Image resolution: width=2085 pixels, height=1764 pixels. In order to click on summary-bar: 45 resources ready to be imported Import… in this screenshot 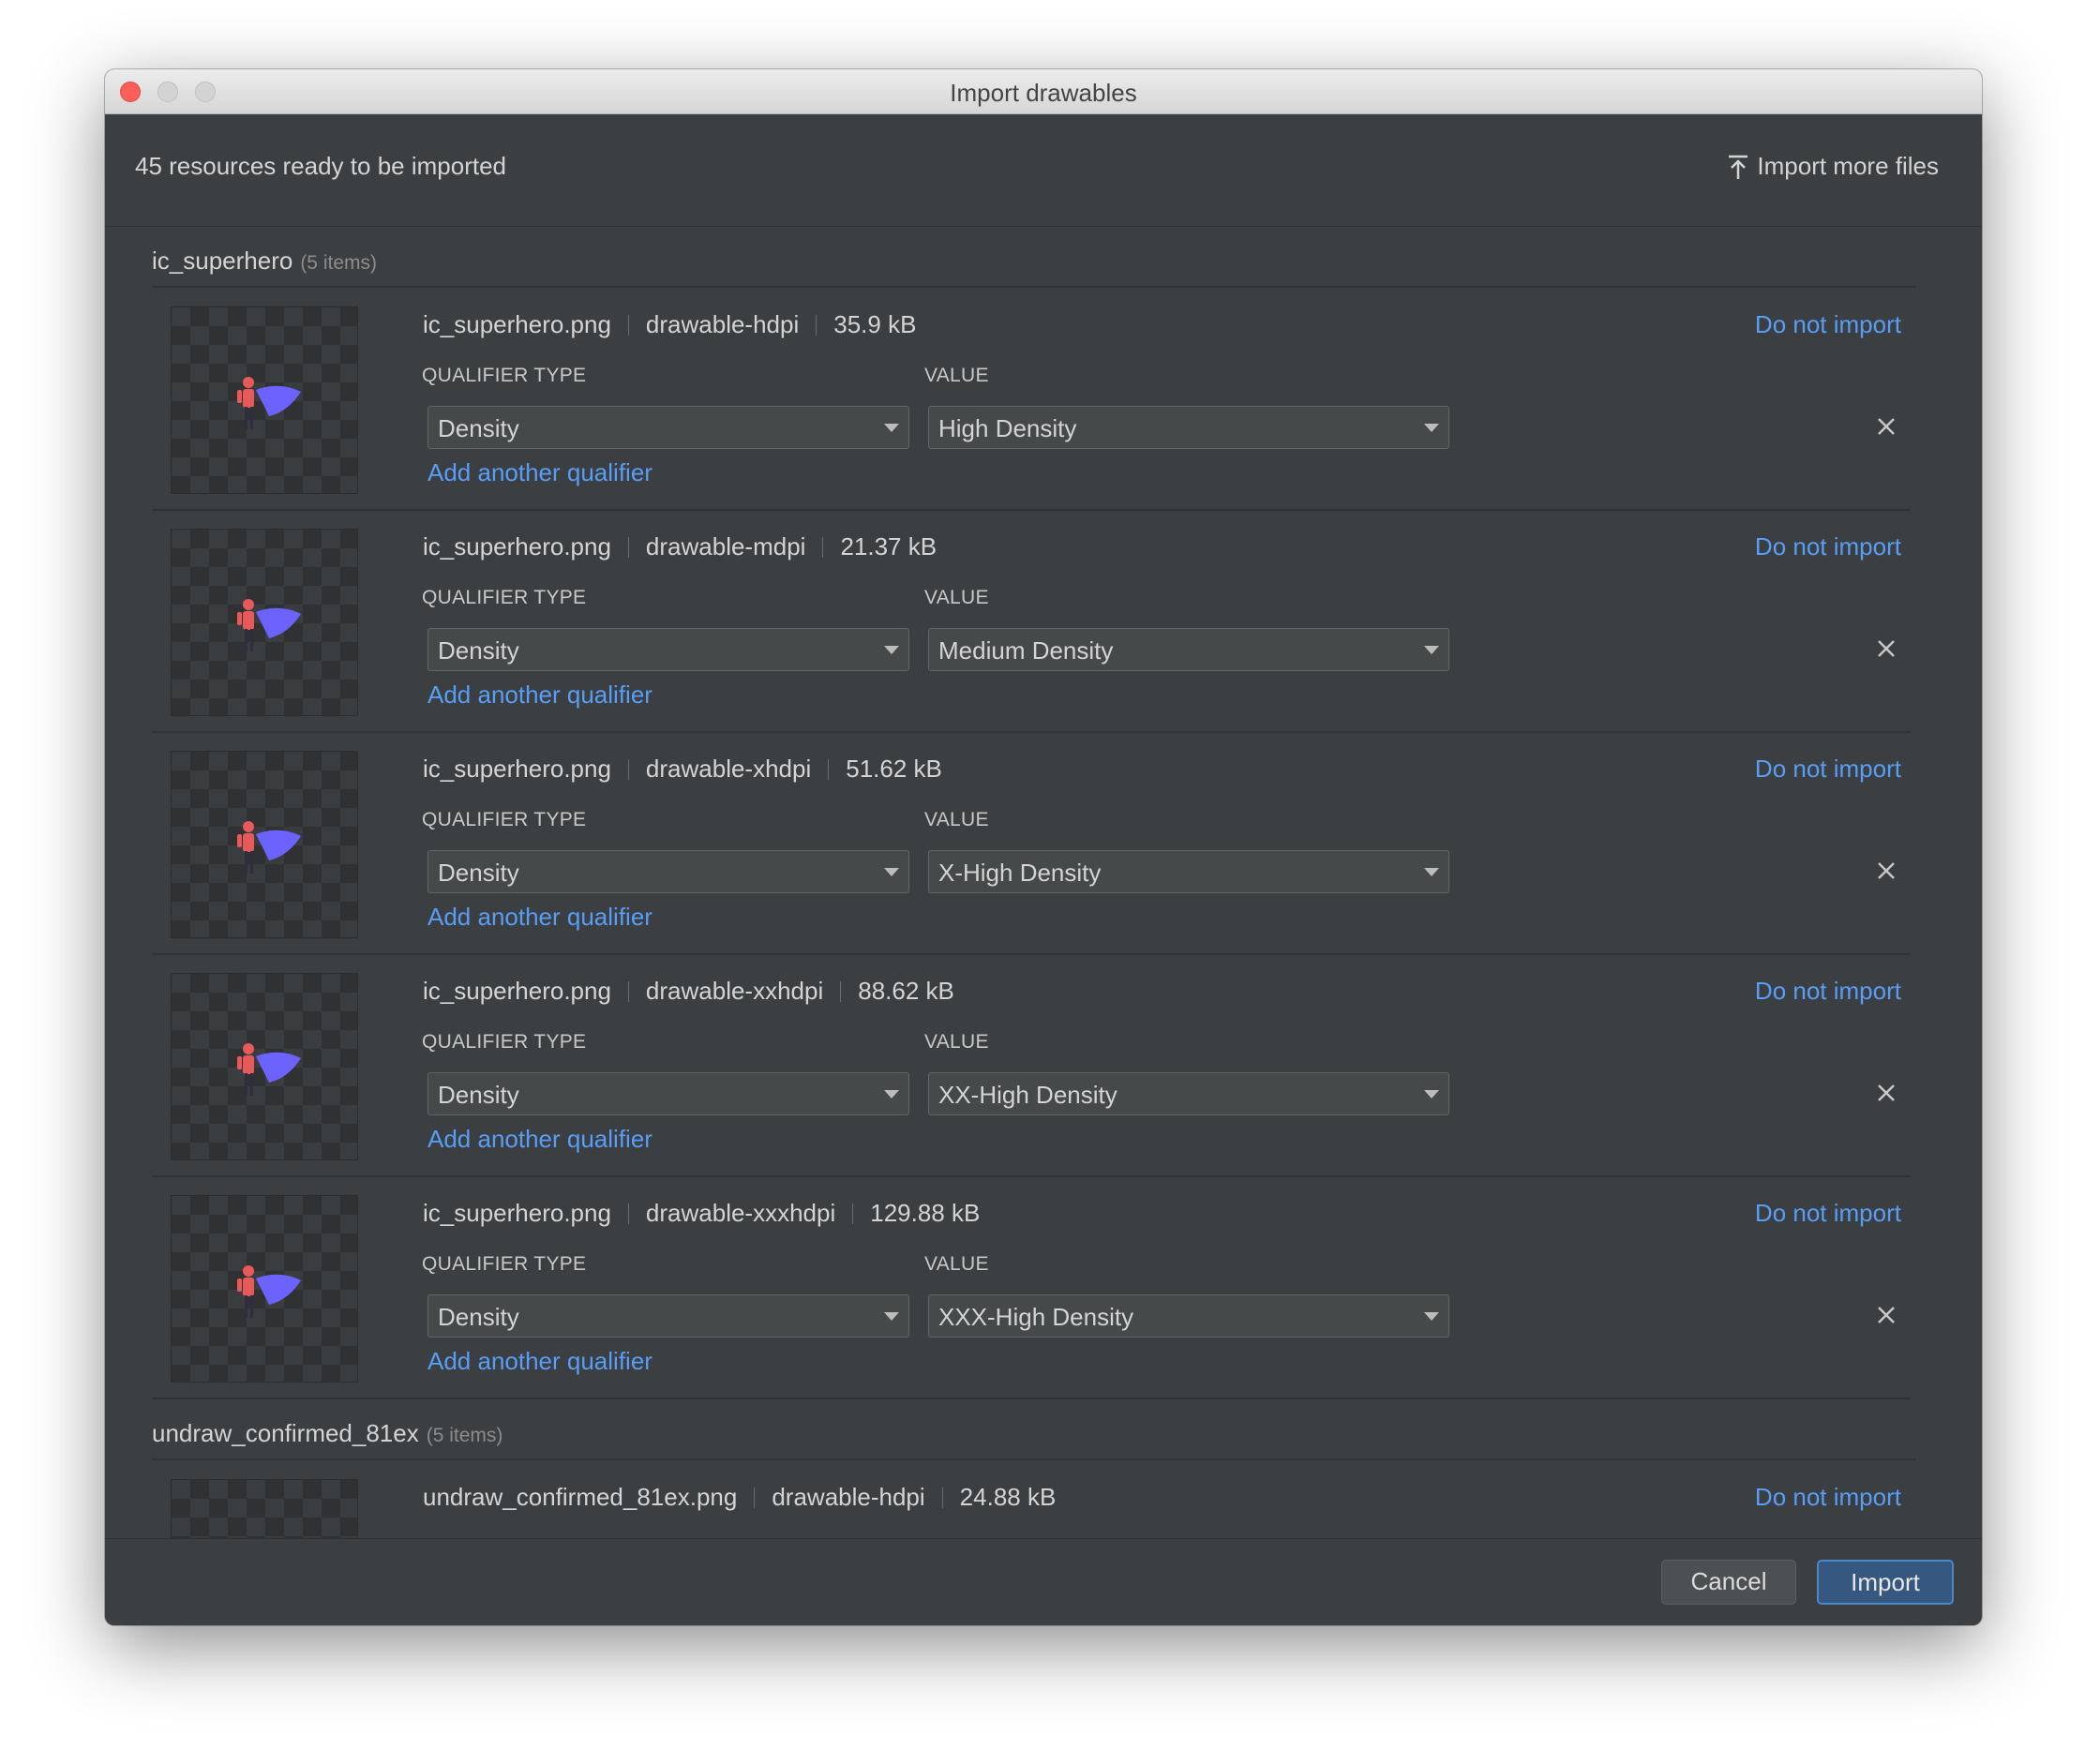, I will do `click(1043, 170)`.